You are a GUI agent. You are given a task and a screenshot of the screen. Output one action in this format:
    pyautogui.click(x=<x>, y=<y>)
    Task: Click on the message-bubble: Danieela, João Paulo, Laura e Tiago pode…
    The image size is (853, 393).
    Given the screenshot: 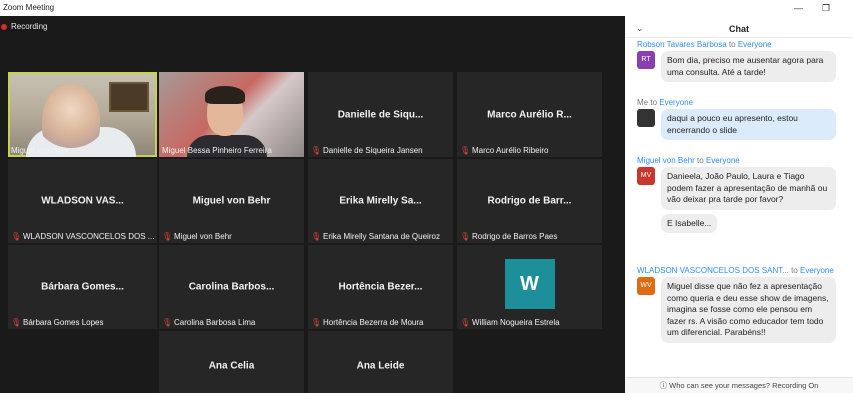 What is the action you would take?
    pyautogui.click(x=748, y=188)
    